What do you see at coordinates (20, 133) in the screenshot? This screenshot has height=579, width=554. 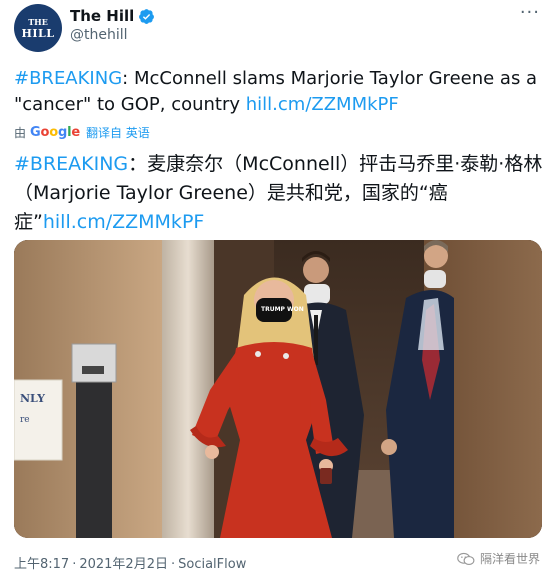 I see `translate-prefix: 由` at bounding box center [20, 133].